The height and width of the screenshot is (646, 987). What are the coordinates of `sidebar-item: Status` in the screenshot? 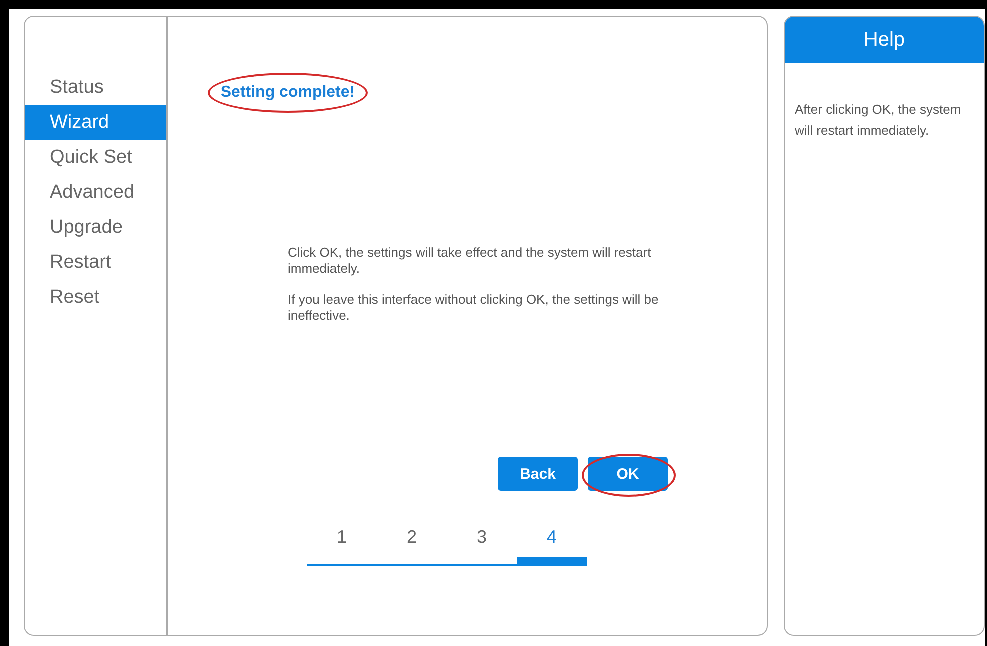 It's located at (95, 87).